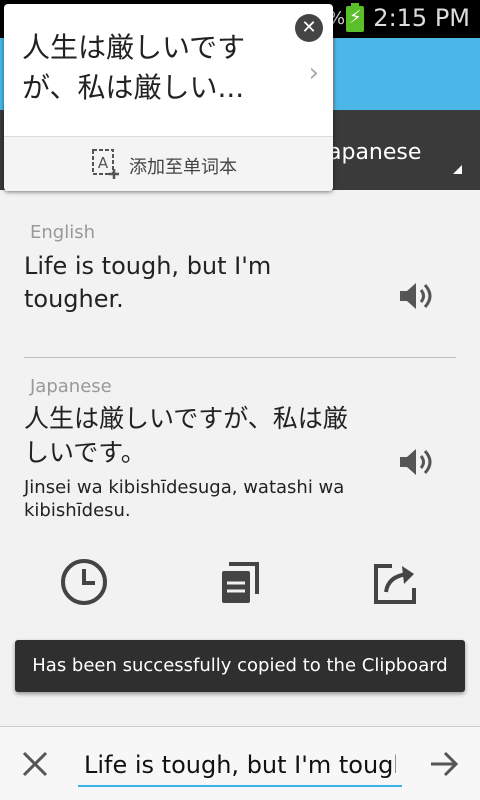 The image size is (480, 800). I want to click on add-word-icon: A, so click(105, 164).